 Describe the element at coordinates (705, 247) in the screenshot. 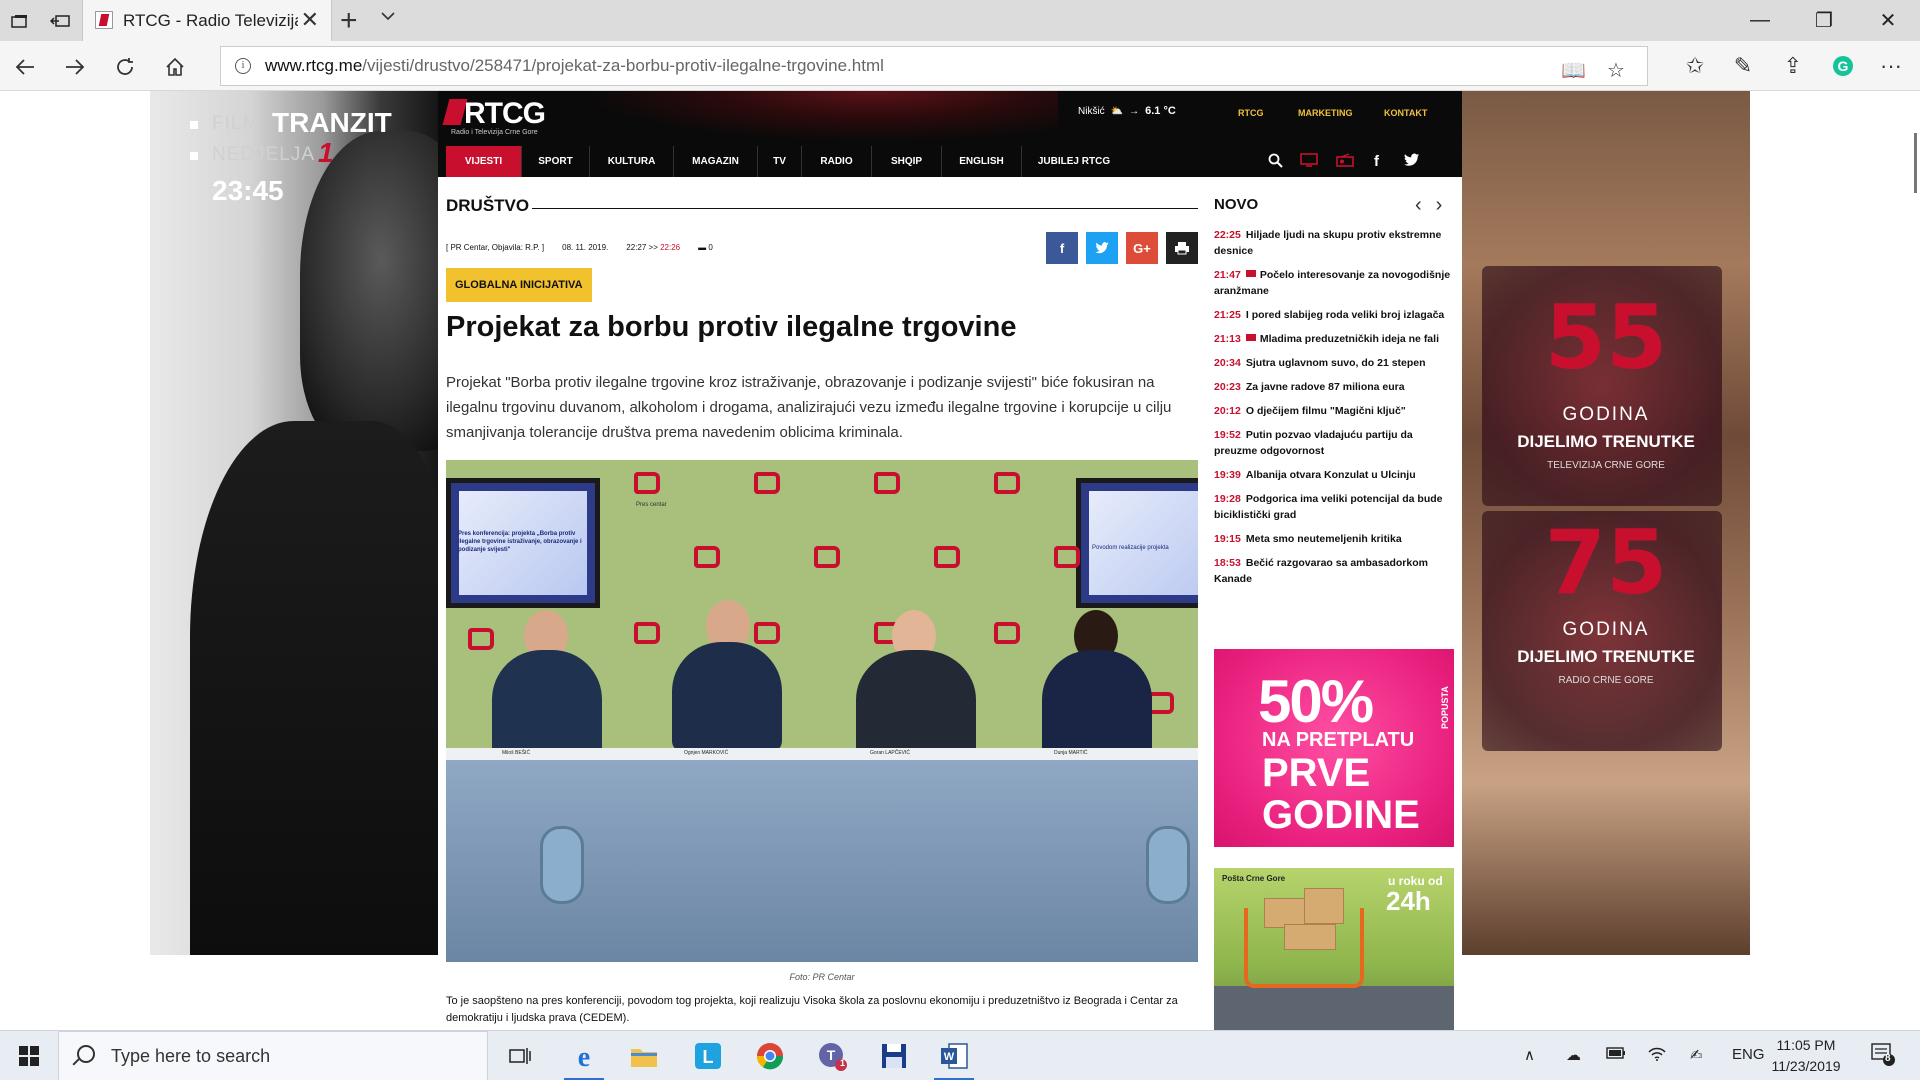

I see `comments-count-wrapper: ▬ 0` at that location.